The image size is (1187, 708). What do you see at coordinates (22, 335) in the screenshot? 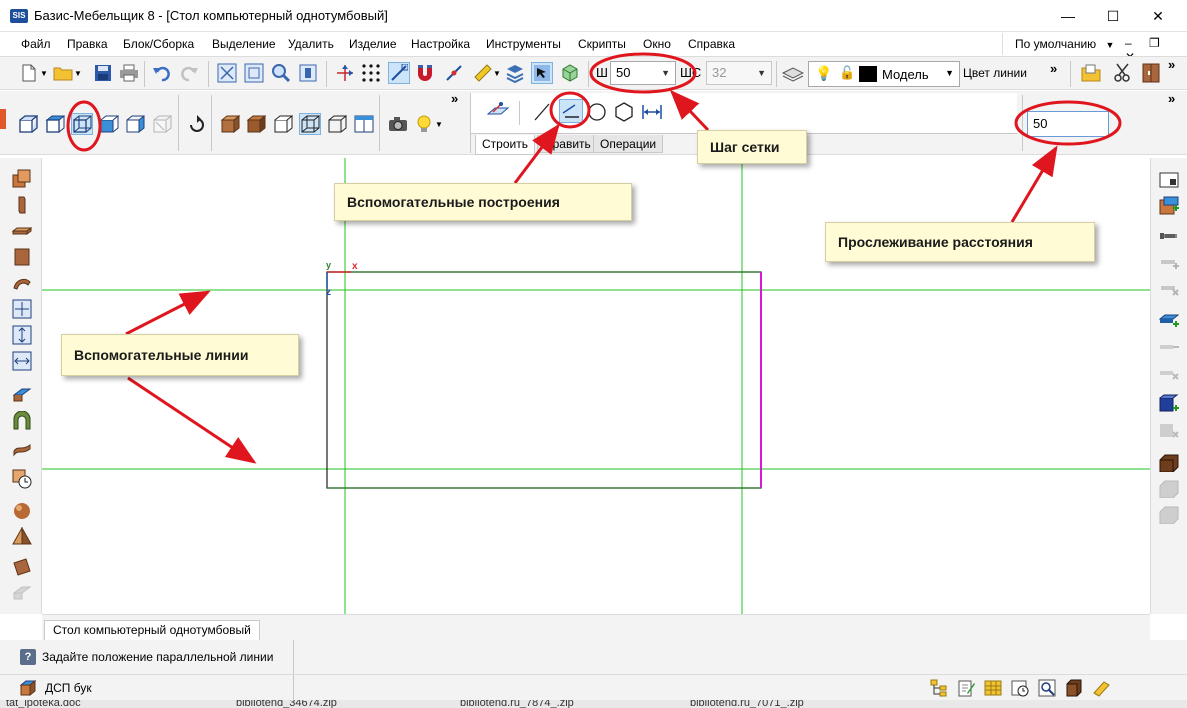
I see `fit-vertical-icon` at bounding box center [22, 335].